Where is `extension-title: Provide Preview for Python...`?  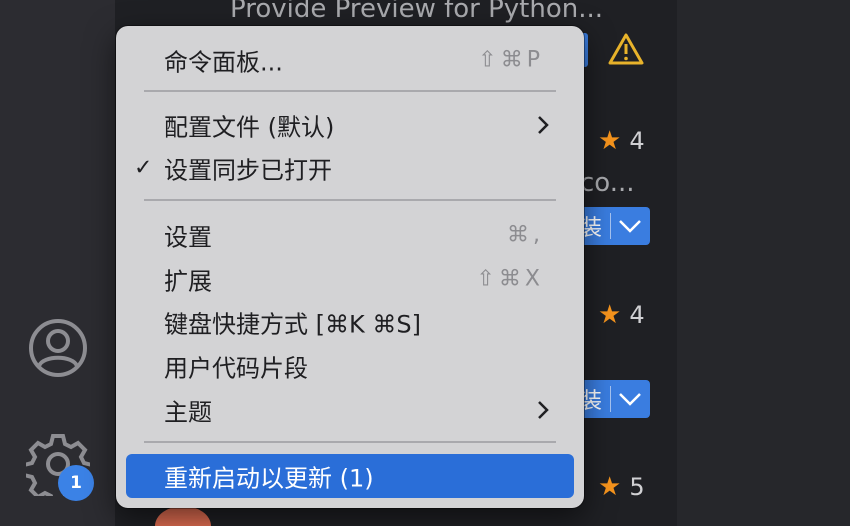 extension-title: Provide Preview for Python... is located at coordinates (416, 12).